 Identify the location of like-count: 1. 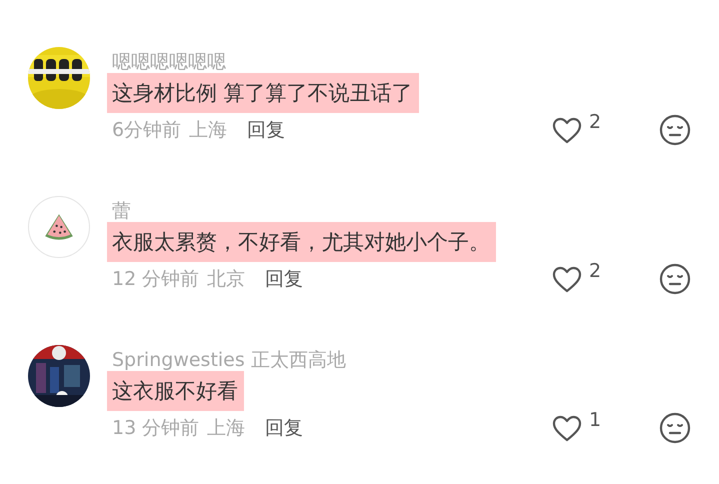
(595, 420).